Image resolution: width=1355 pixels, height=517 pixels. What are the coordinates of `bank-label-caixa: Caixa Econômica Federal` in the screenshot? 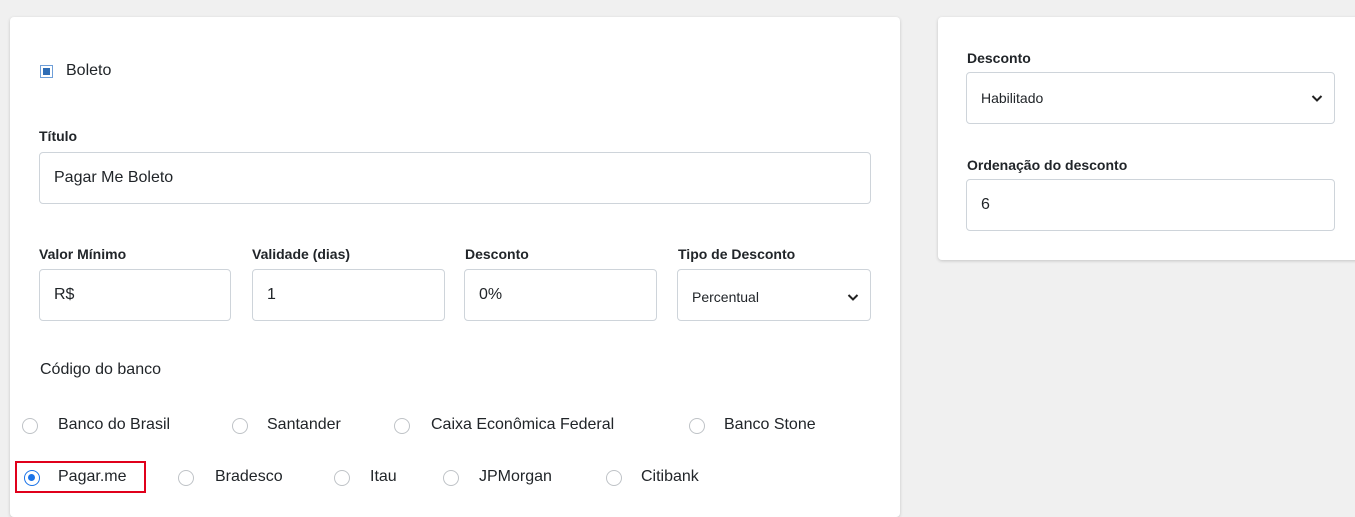 It's located at (523, 424).